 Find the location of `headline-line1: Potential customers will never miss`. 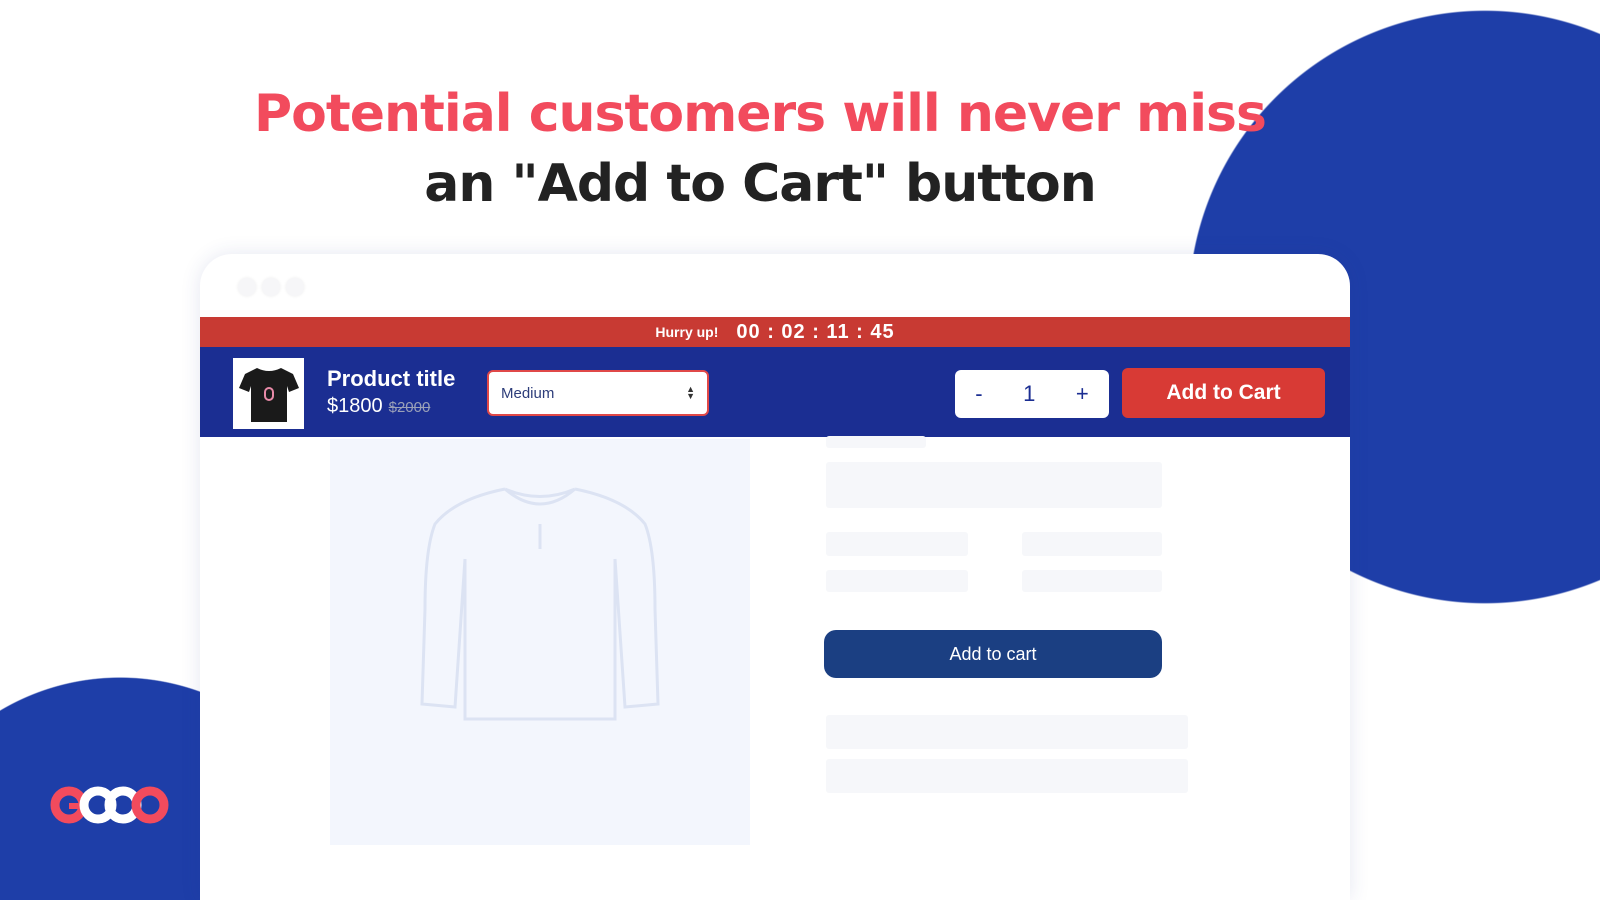

headline-line1: Potential customers will never miss is located at coordinates (760, 114).